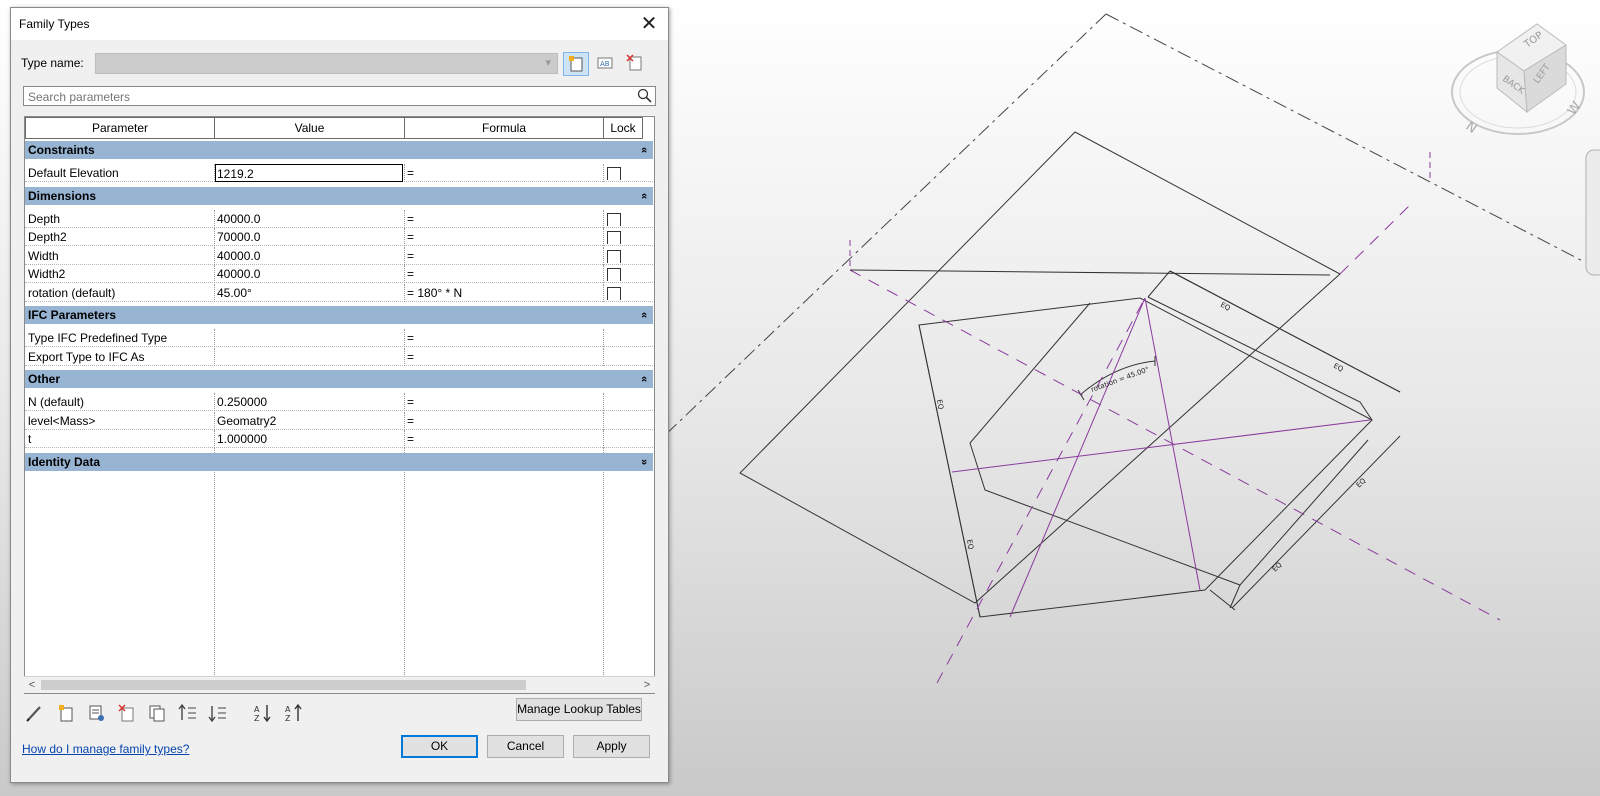  Describe the element at coordinates (1518, 80) in the screenshot. I see `viewcube-icon: TOP BACK LEFT N W` at that location.